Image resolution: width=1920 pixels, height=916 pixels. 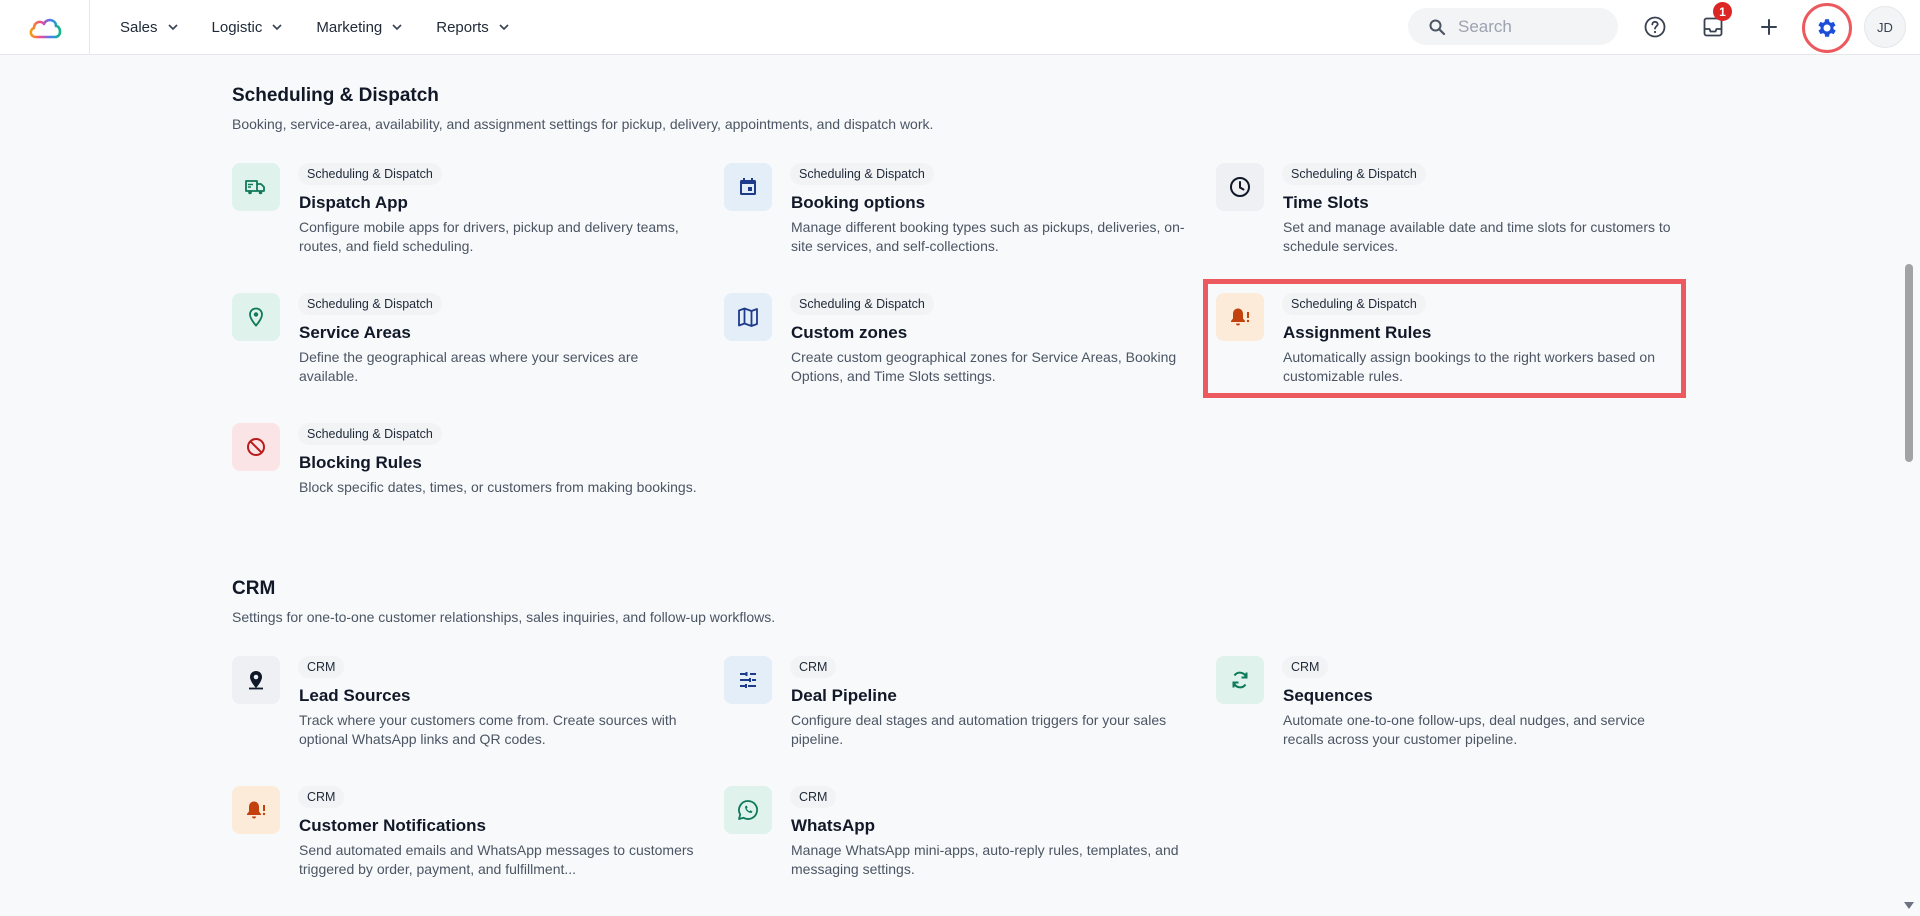 I want to click on card-title: Custom zones, so click(x=849, y=332).